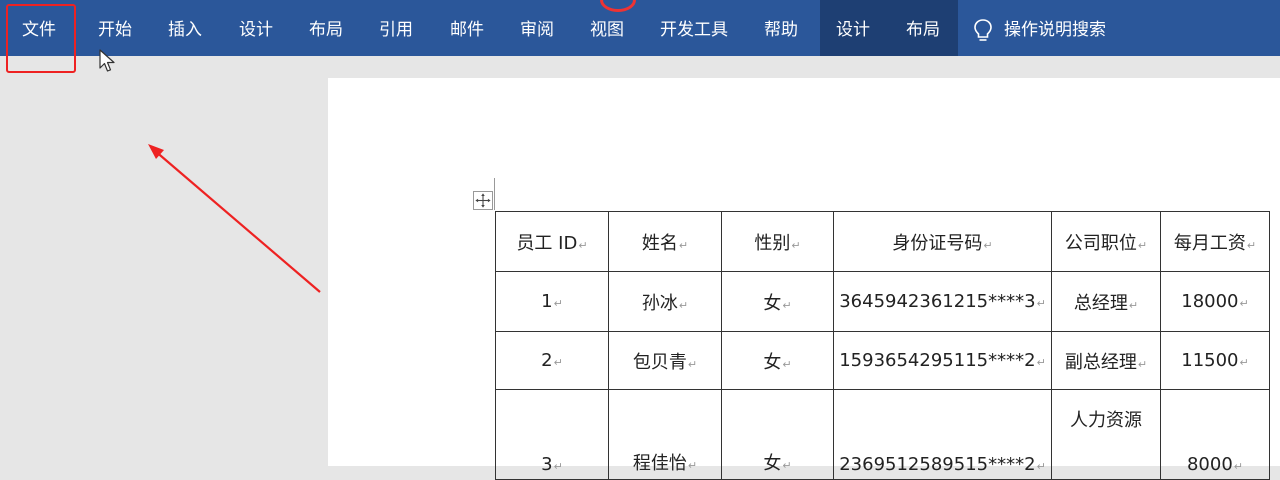  What do you see at coordinates (1215, 301) in the screenshot?
I see `cell-salary: 18000↵` at bounding box center [1215, 301].